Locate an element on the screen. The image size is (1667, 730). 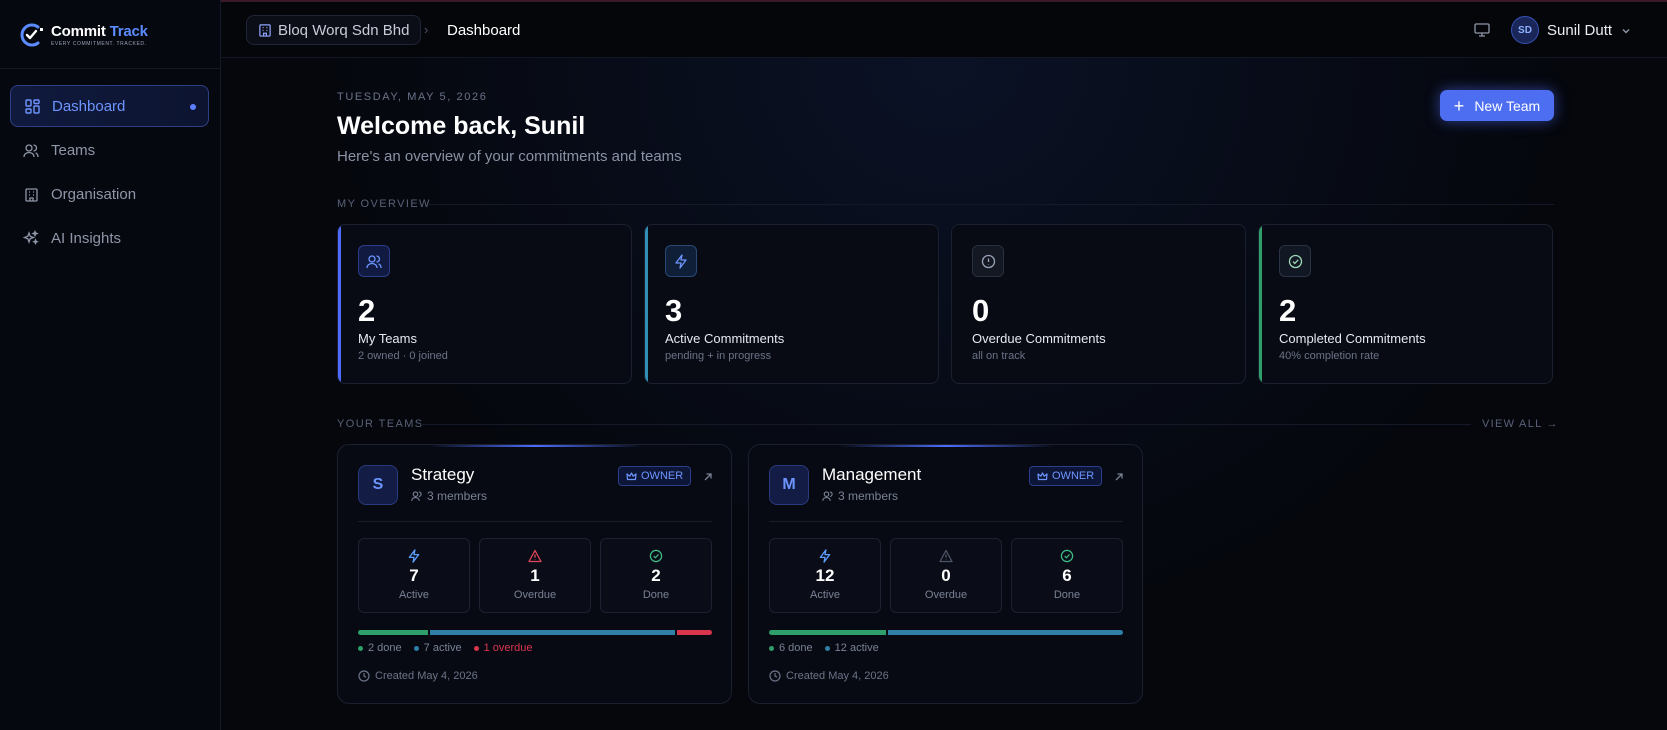
team-stat-value: 0 is located at coordinates (946, 575).